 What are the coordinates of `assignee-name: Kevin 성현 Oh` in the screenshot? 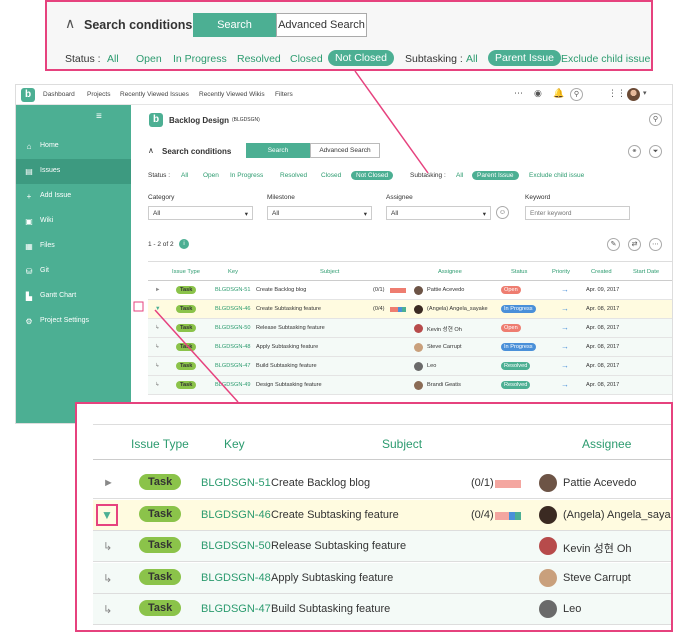 It's located at (597, 549).